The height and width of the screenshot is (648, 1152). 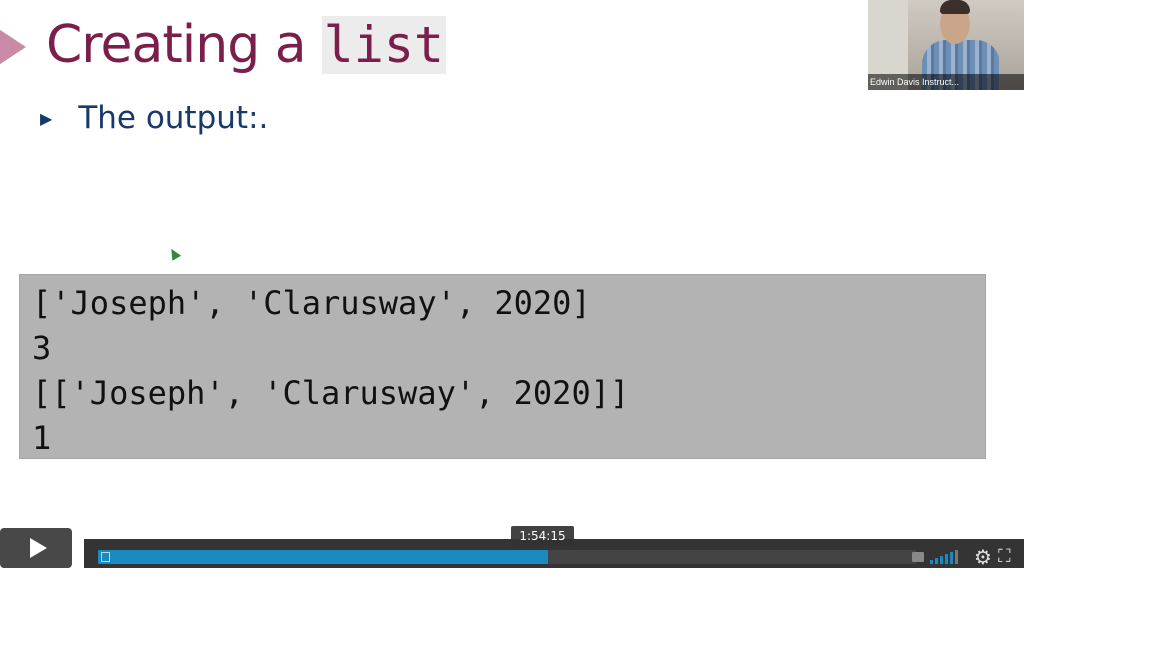 I want to click on output-line: 1, so click(x=42, y=438).